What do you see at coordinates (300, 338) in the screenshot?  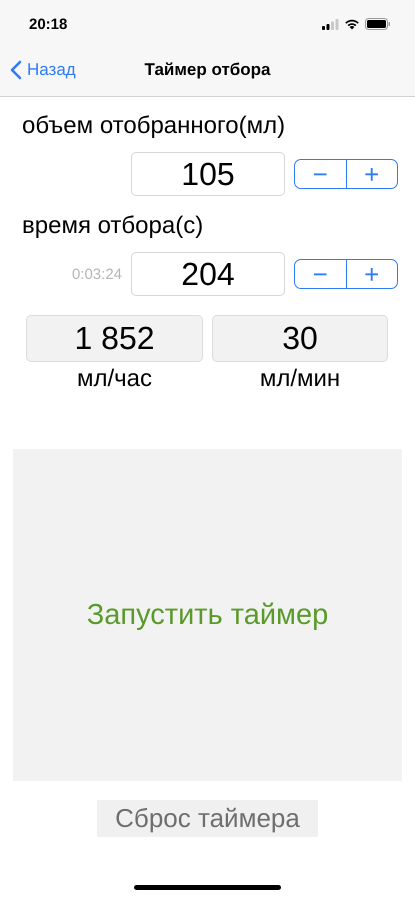 I see `result-field: 30` at bounding box center [300, 338].